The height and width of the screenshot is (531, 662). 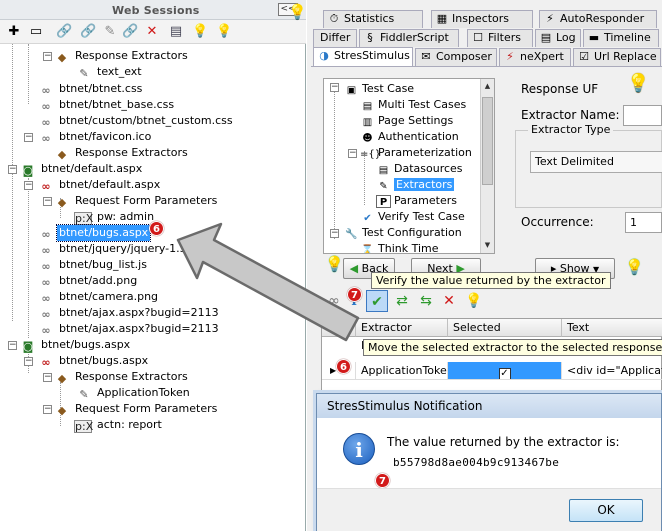 What do you see at coordinates (570, 115) in the screenshot?
I see `extractor-name-label: Extractor Name:` at bounding box center [570, 115].